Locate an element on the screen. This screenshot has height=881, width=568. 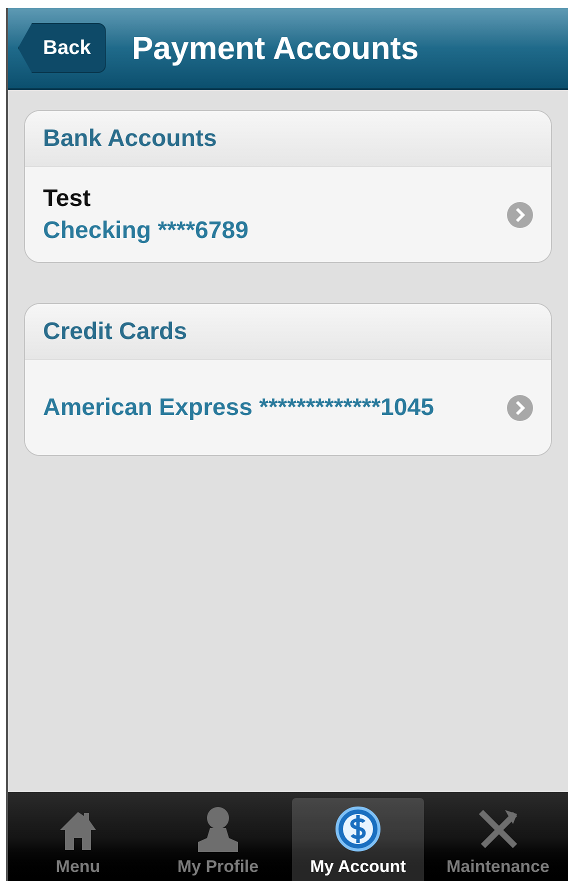
screen-title: Payment Accounts is located at coordinates (275, 48).